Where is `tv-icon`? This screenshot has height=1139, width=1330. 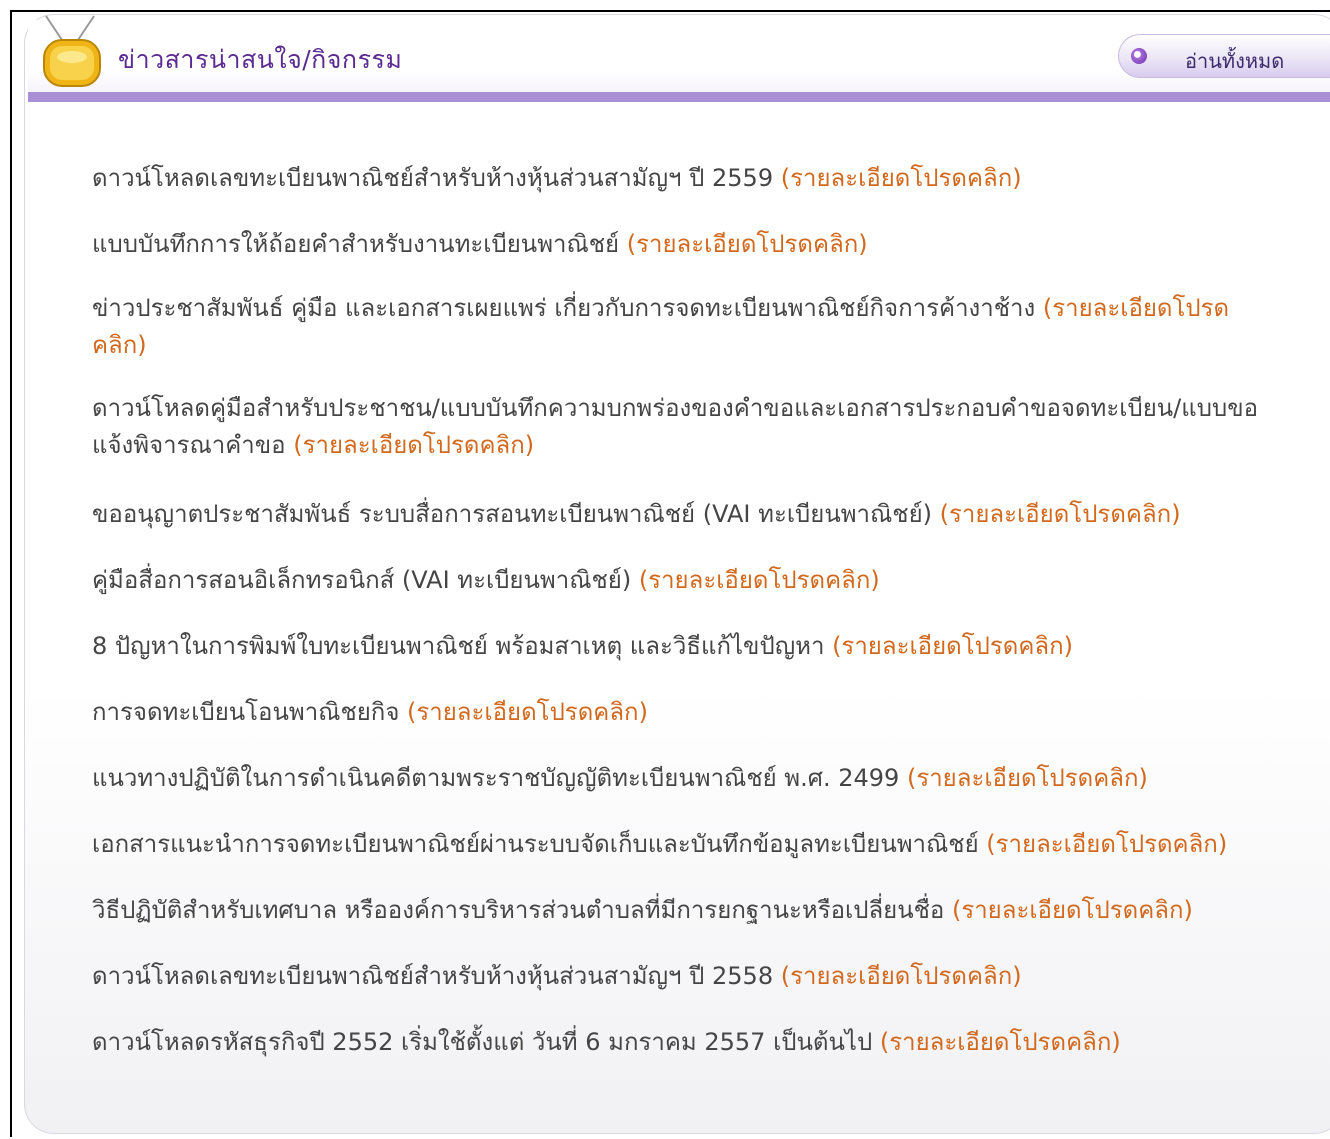 tv-icon is located at coordinates (72, 51).